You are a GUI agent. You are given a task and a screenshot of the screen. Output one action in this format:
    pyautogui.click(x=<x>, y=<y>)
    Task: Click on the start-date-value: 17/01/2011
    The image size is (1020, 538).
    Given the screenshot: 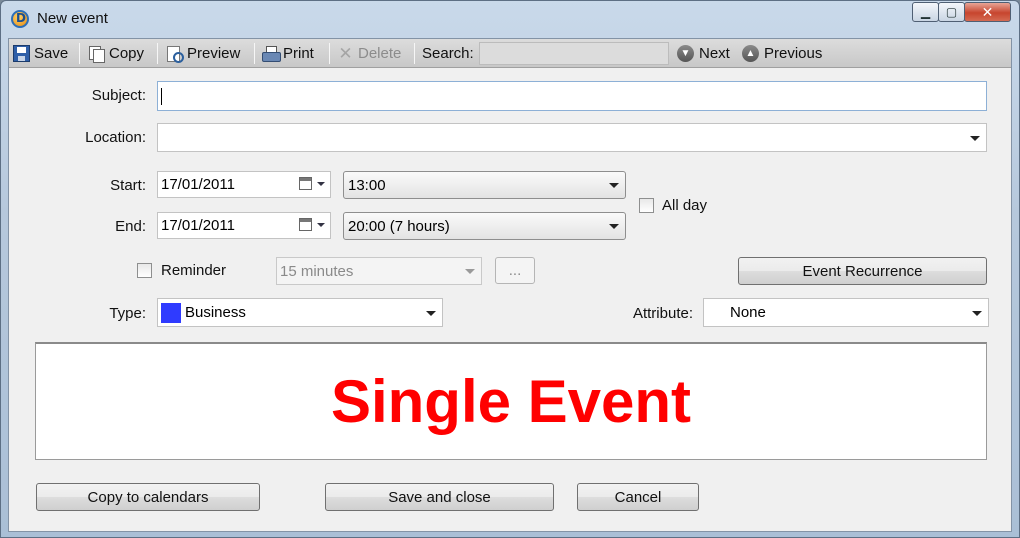 What is the action you would take?
    pyautogui.click(x=198, y=184)
    